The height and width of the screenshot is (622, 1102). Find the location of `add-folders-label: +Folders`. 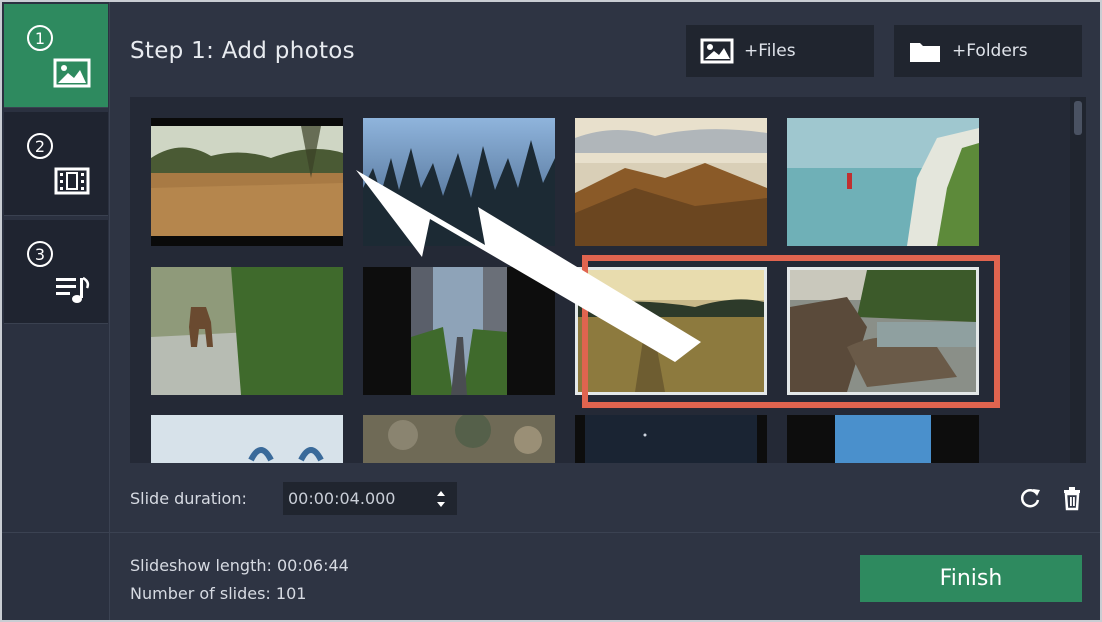

add-folders-label: +Folders is located at coordinates (990, 51).